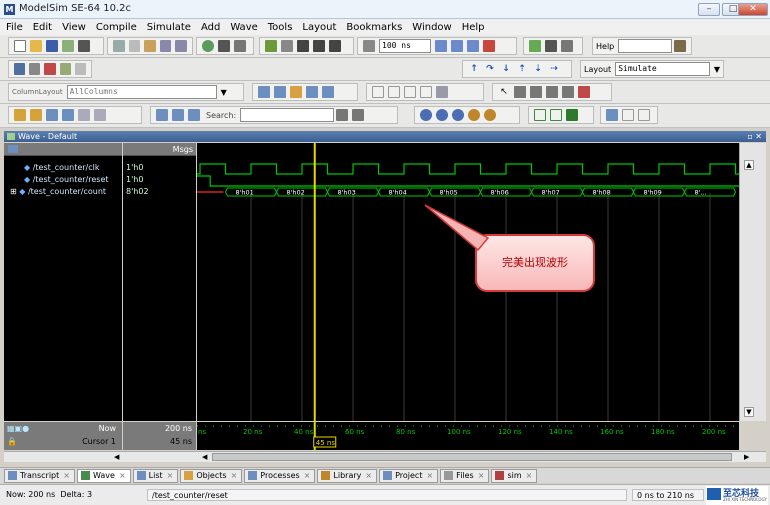 The height and width of the screenshot is (505, 770). I want to click on add-log-icon, so click(296, 92).